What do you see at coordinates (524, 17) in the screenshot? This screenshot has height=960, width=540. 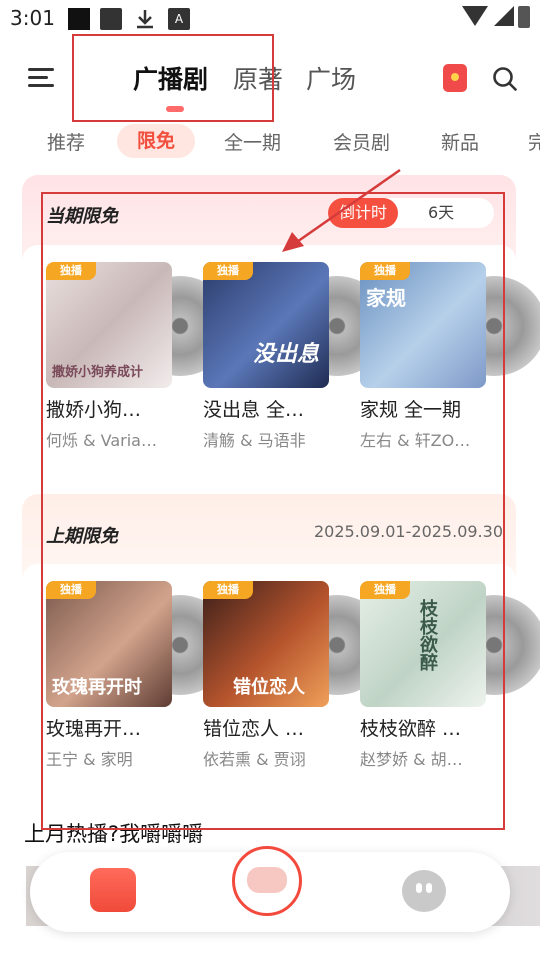 I see `battery-icon` at bounding box center [524, 17].